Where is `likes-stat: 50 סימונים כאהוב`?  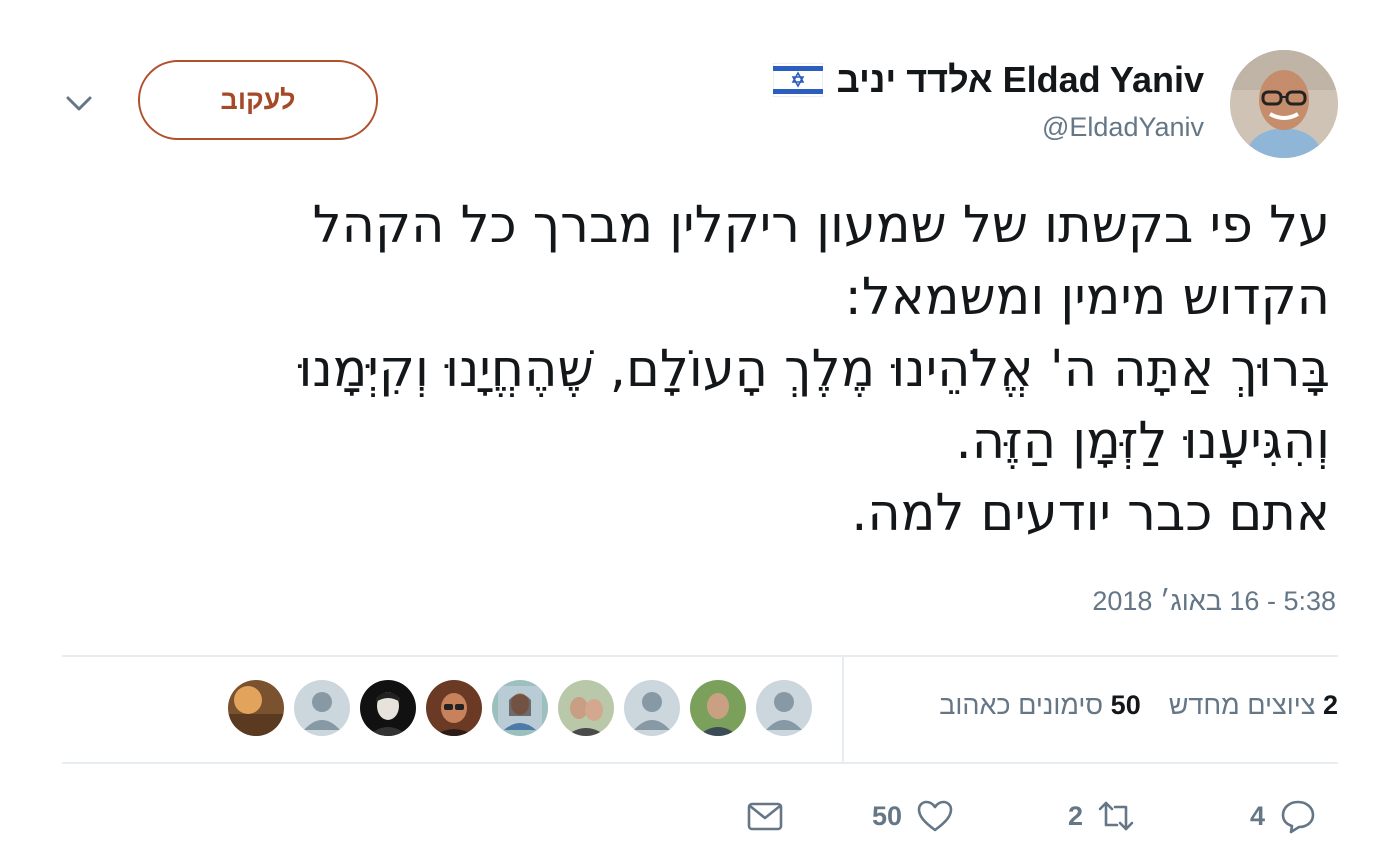 likes-stat: 50 סימונים כאהוב is located at coordinates (1040, 705).